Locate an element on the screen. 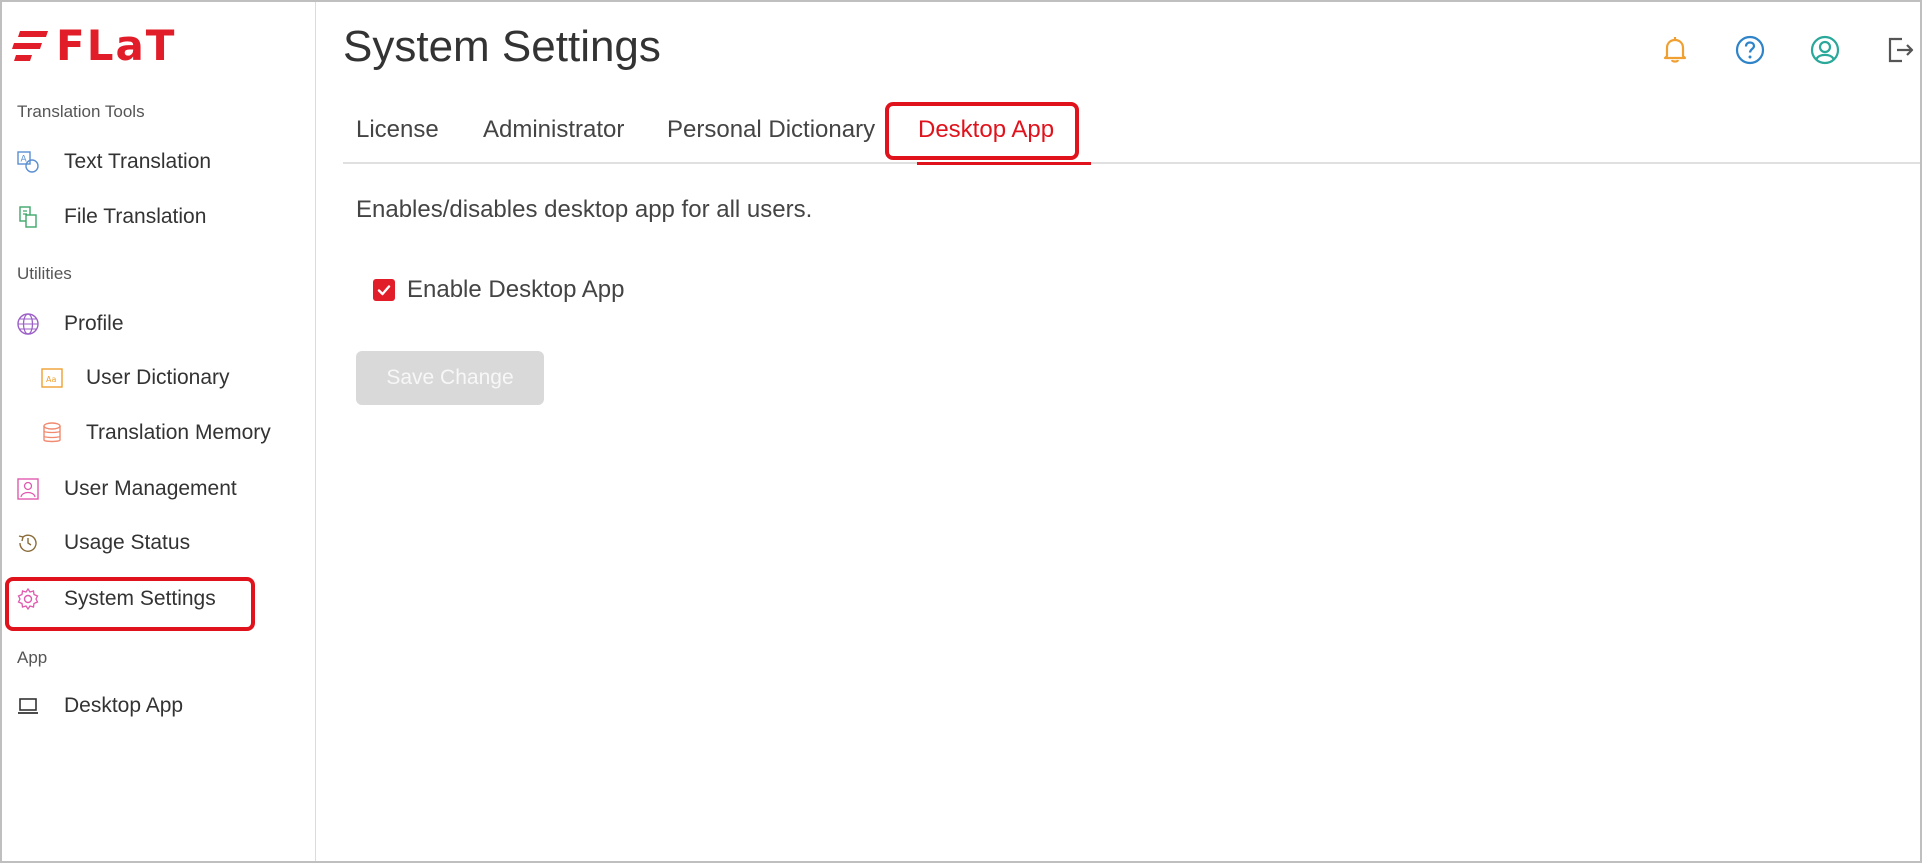 Image resolution: width=1922 pixels, height=863 pixels. section-label-app: App is located at coordinates (32, 657).